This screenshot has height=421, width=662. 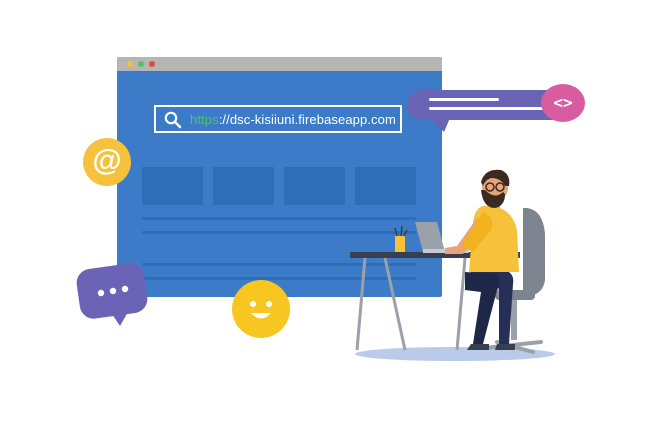 I want to click on chair-back, so click(x=534, y=252).